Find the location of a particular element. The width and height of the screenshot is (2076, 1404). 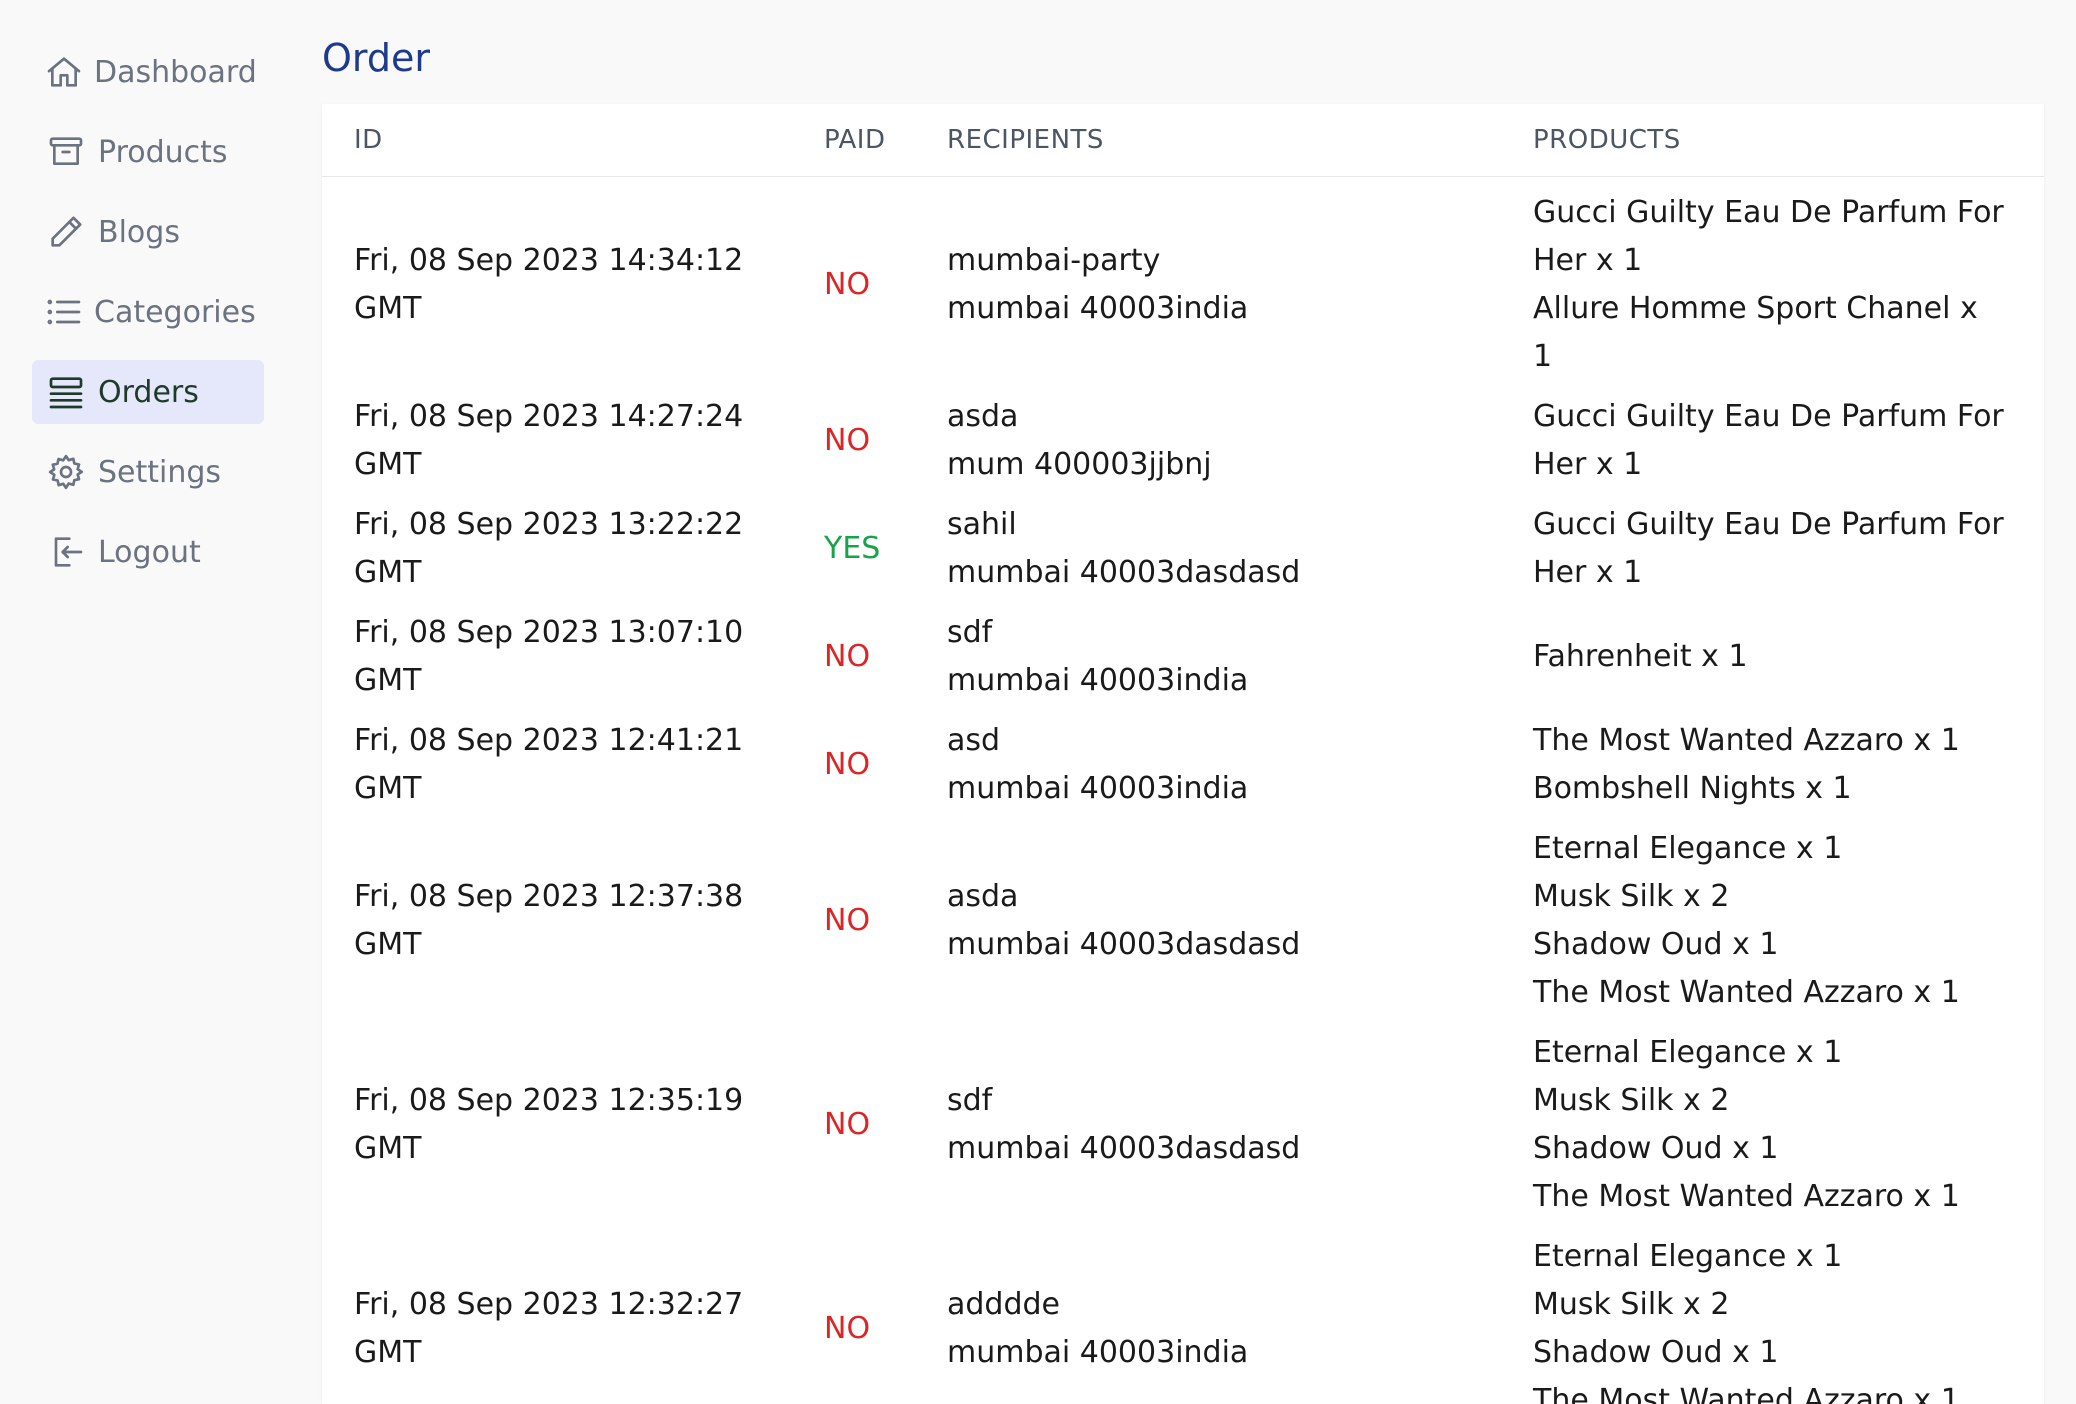

sidebar-item-orders: Orders is located at coordinates (148, 392).